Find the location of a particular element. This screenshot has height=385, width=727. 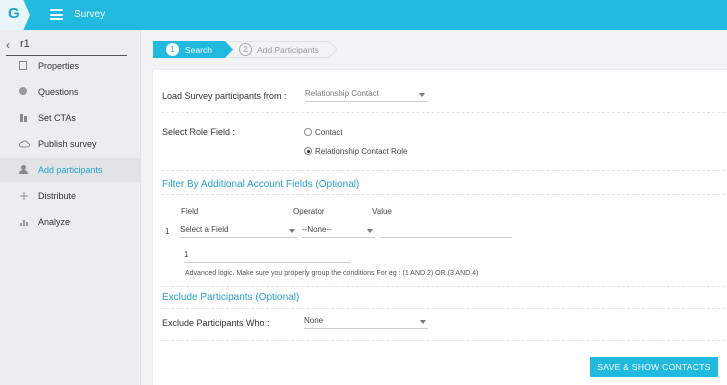

exclude-participants-label: Exclude Participants Who : is located at coordinates (216, 323).